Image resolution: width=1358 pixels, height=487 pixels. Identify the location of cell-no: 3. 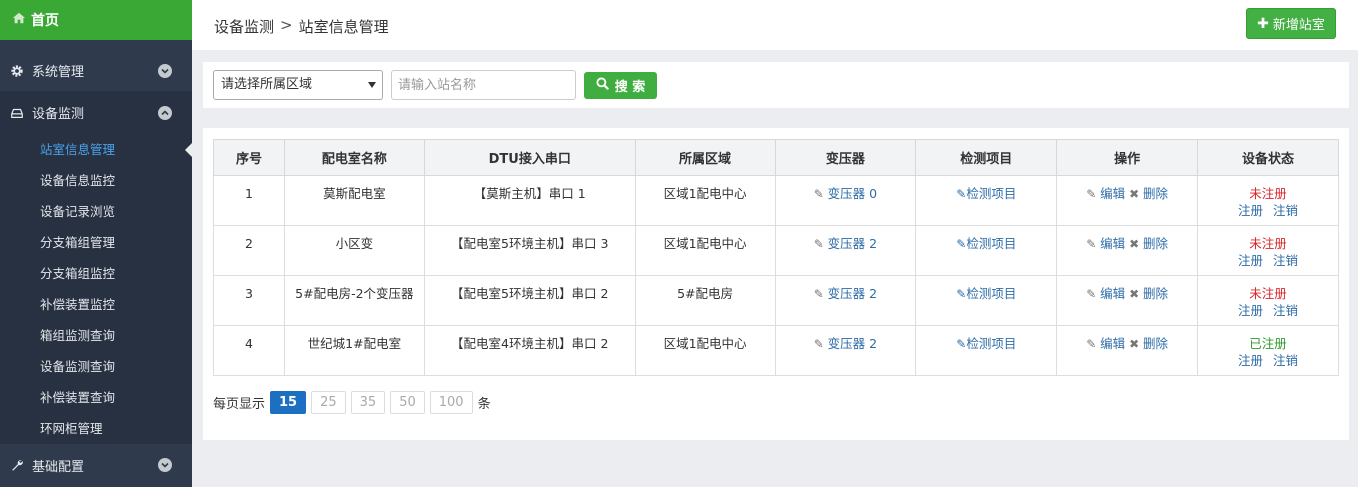
(249, 300).